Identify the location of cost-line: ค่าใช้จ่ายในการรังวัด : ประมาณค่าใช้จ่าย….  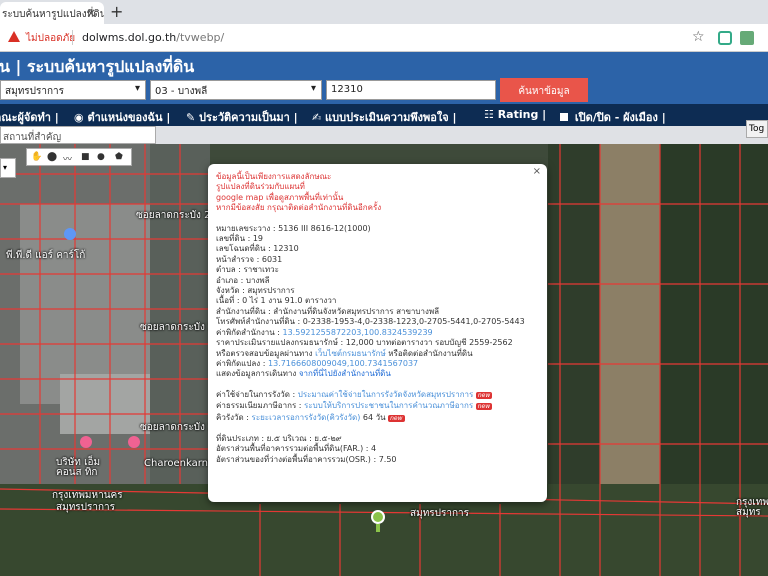
(377, 395).